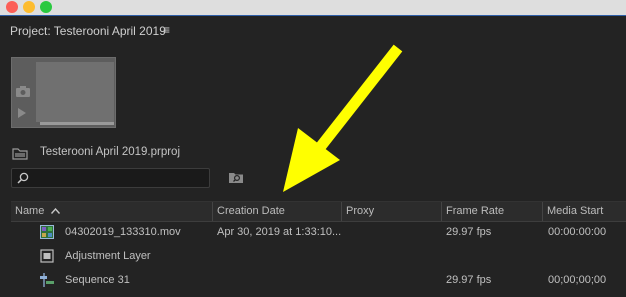  What do you see at coordinates (22, 113) in the screenshot?
I see `play-icon` at bounding box center [22, 113].